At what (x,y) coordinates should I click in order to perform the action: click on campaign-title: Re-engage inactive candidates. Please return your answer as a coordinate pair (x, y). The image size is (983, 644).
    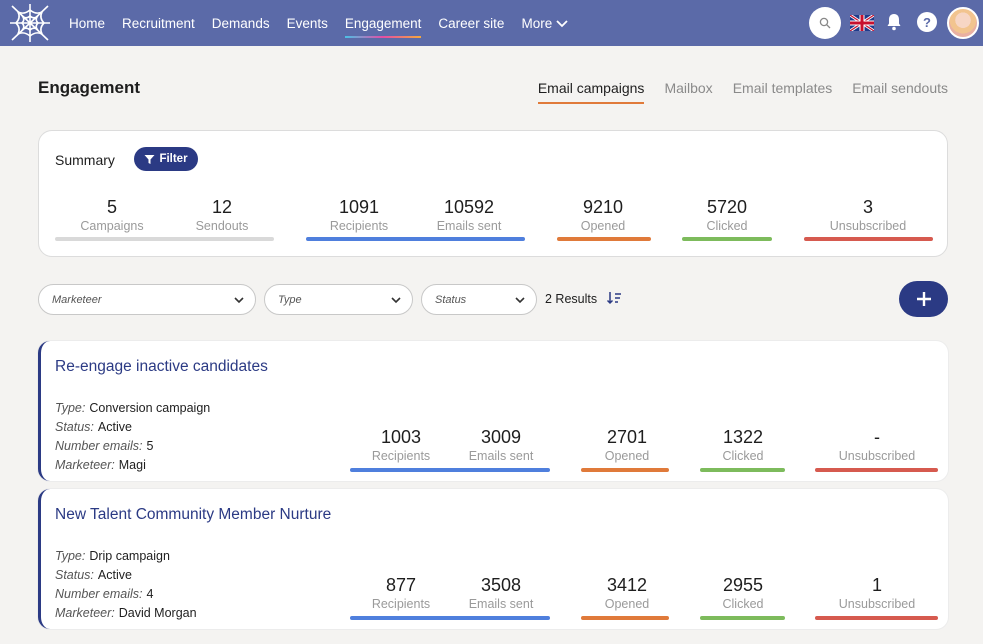
    Looking at the image, I should click on (161, 367).